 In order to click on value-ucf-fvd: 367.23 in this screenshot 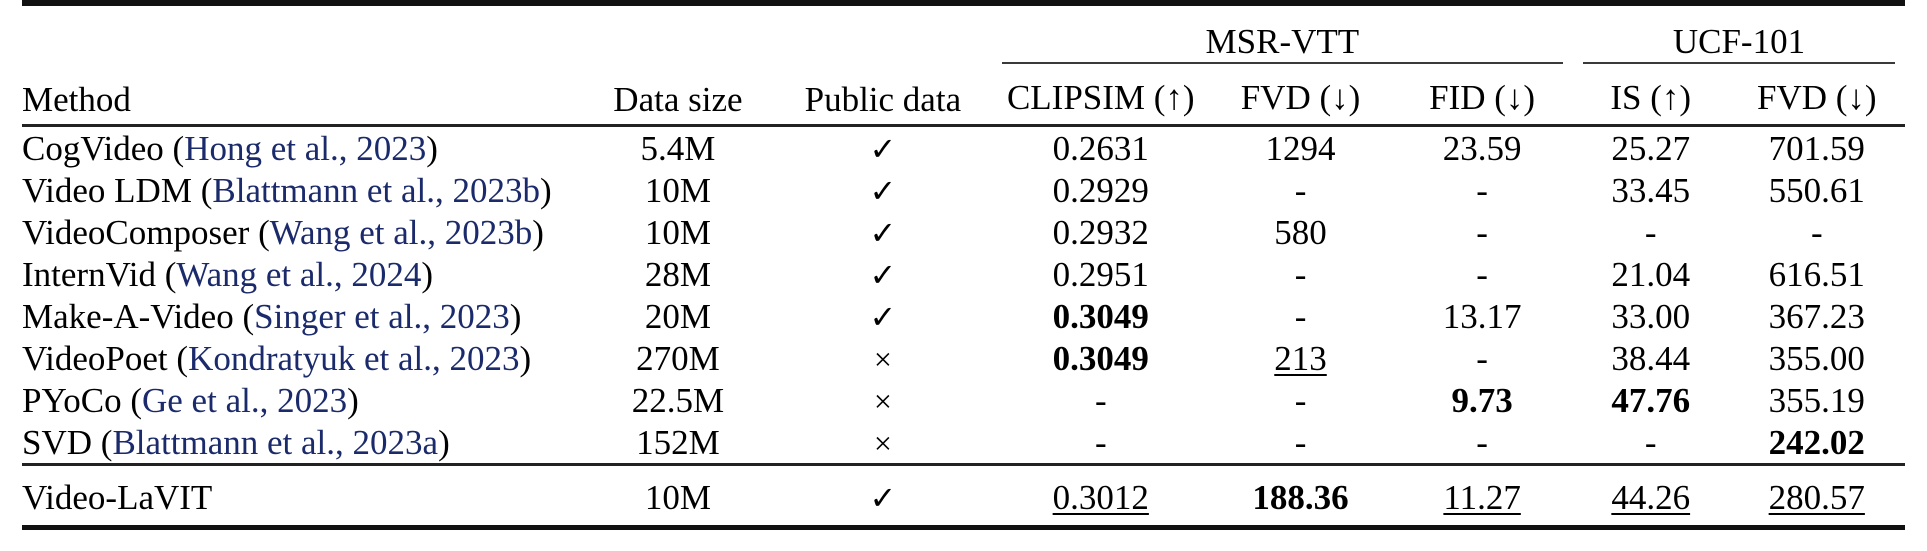, I will do `click(1816, 316)`.